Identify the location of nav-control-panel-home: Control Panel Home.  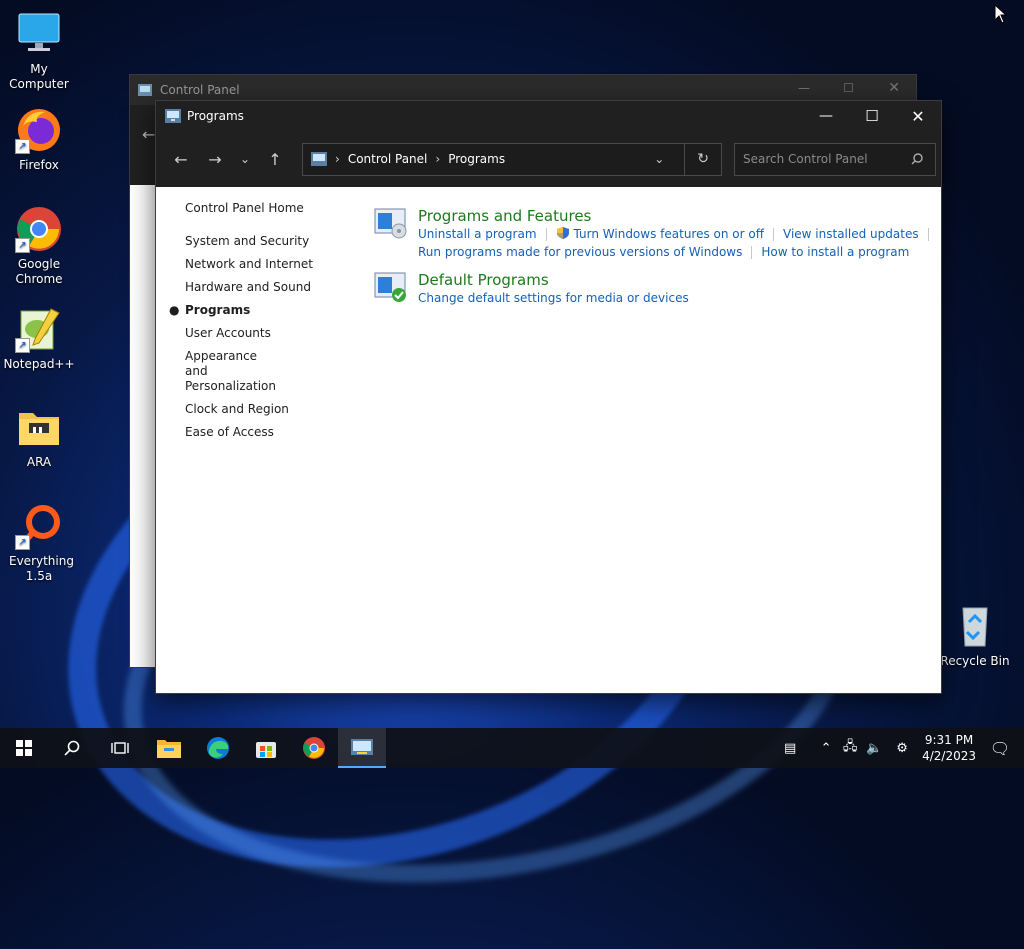
(270, 208).